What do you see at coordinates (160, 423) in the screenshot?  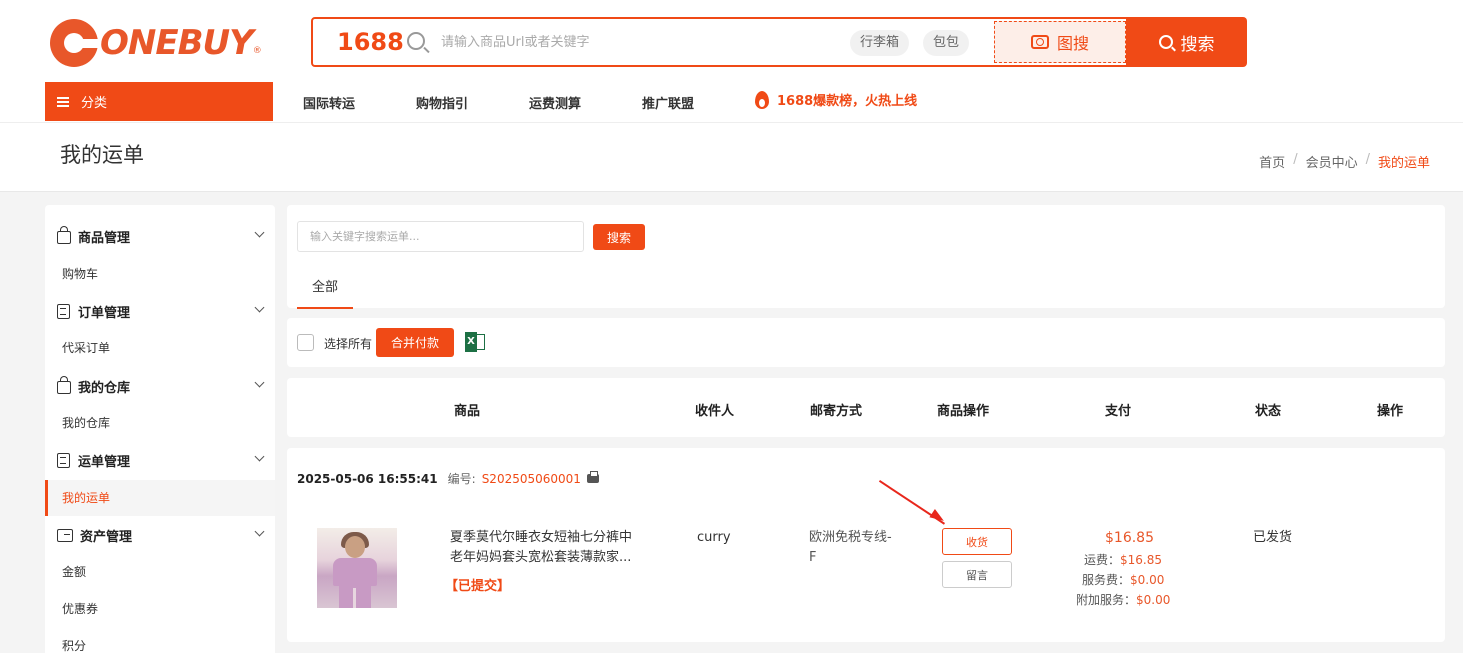 I see `sidebar-item-my-warehouse: 我的仓库` at bounding box center [160, 423].